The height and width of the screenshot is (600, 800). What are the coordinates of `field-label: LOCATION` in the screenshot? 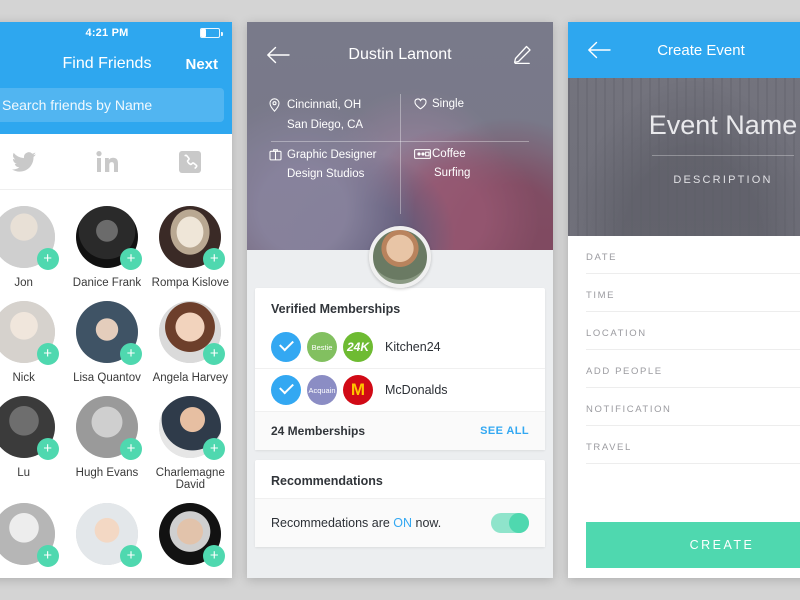 It's located at (616, 333).